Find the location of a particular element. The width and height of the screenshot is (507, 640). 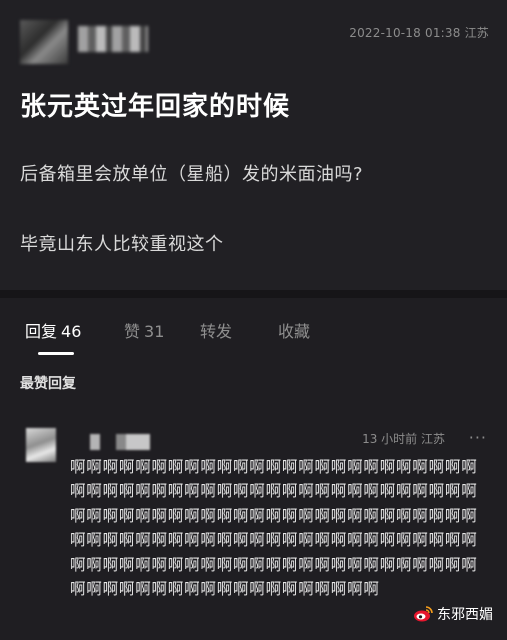

post-meta: 2022-10-18 01:38 江苏 is located at coordinates (419, 32).